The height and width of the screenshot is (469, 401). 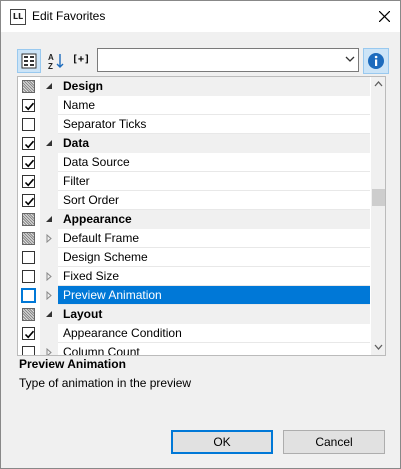 What do you see at coordinates (194, 349) in the screenshot?
I see `property-row: Column Count` at bounding box center [194, 349].